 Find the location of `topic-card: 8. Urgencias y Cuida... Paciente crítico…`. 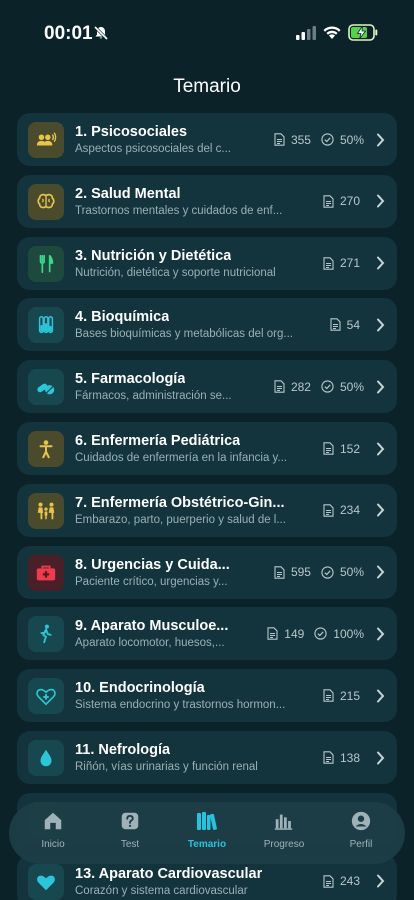

topic-card: 8. Urgencias y Cuida... Paciente crítico… is located at coordinates (207, 572).